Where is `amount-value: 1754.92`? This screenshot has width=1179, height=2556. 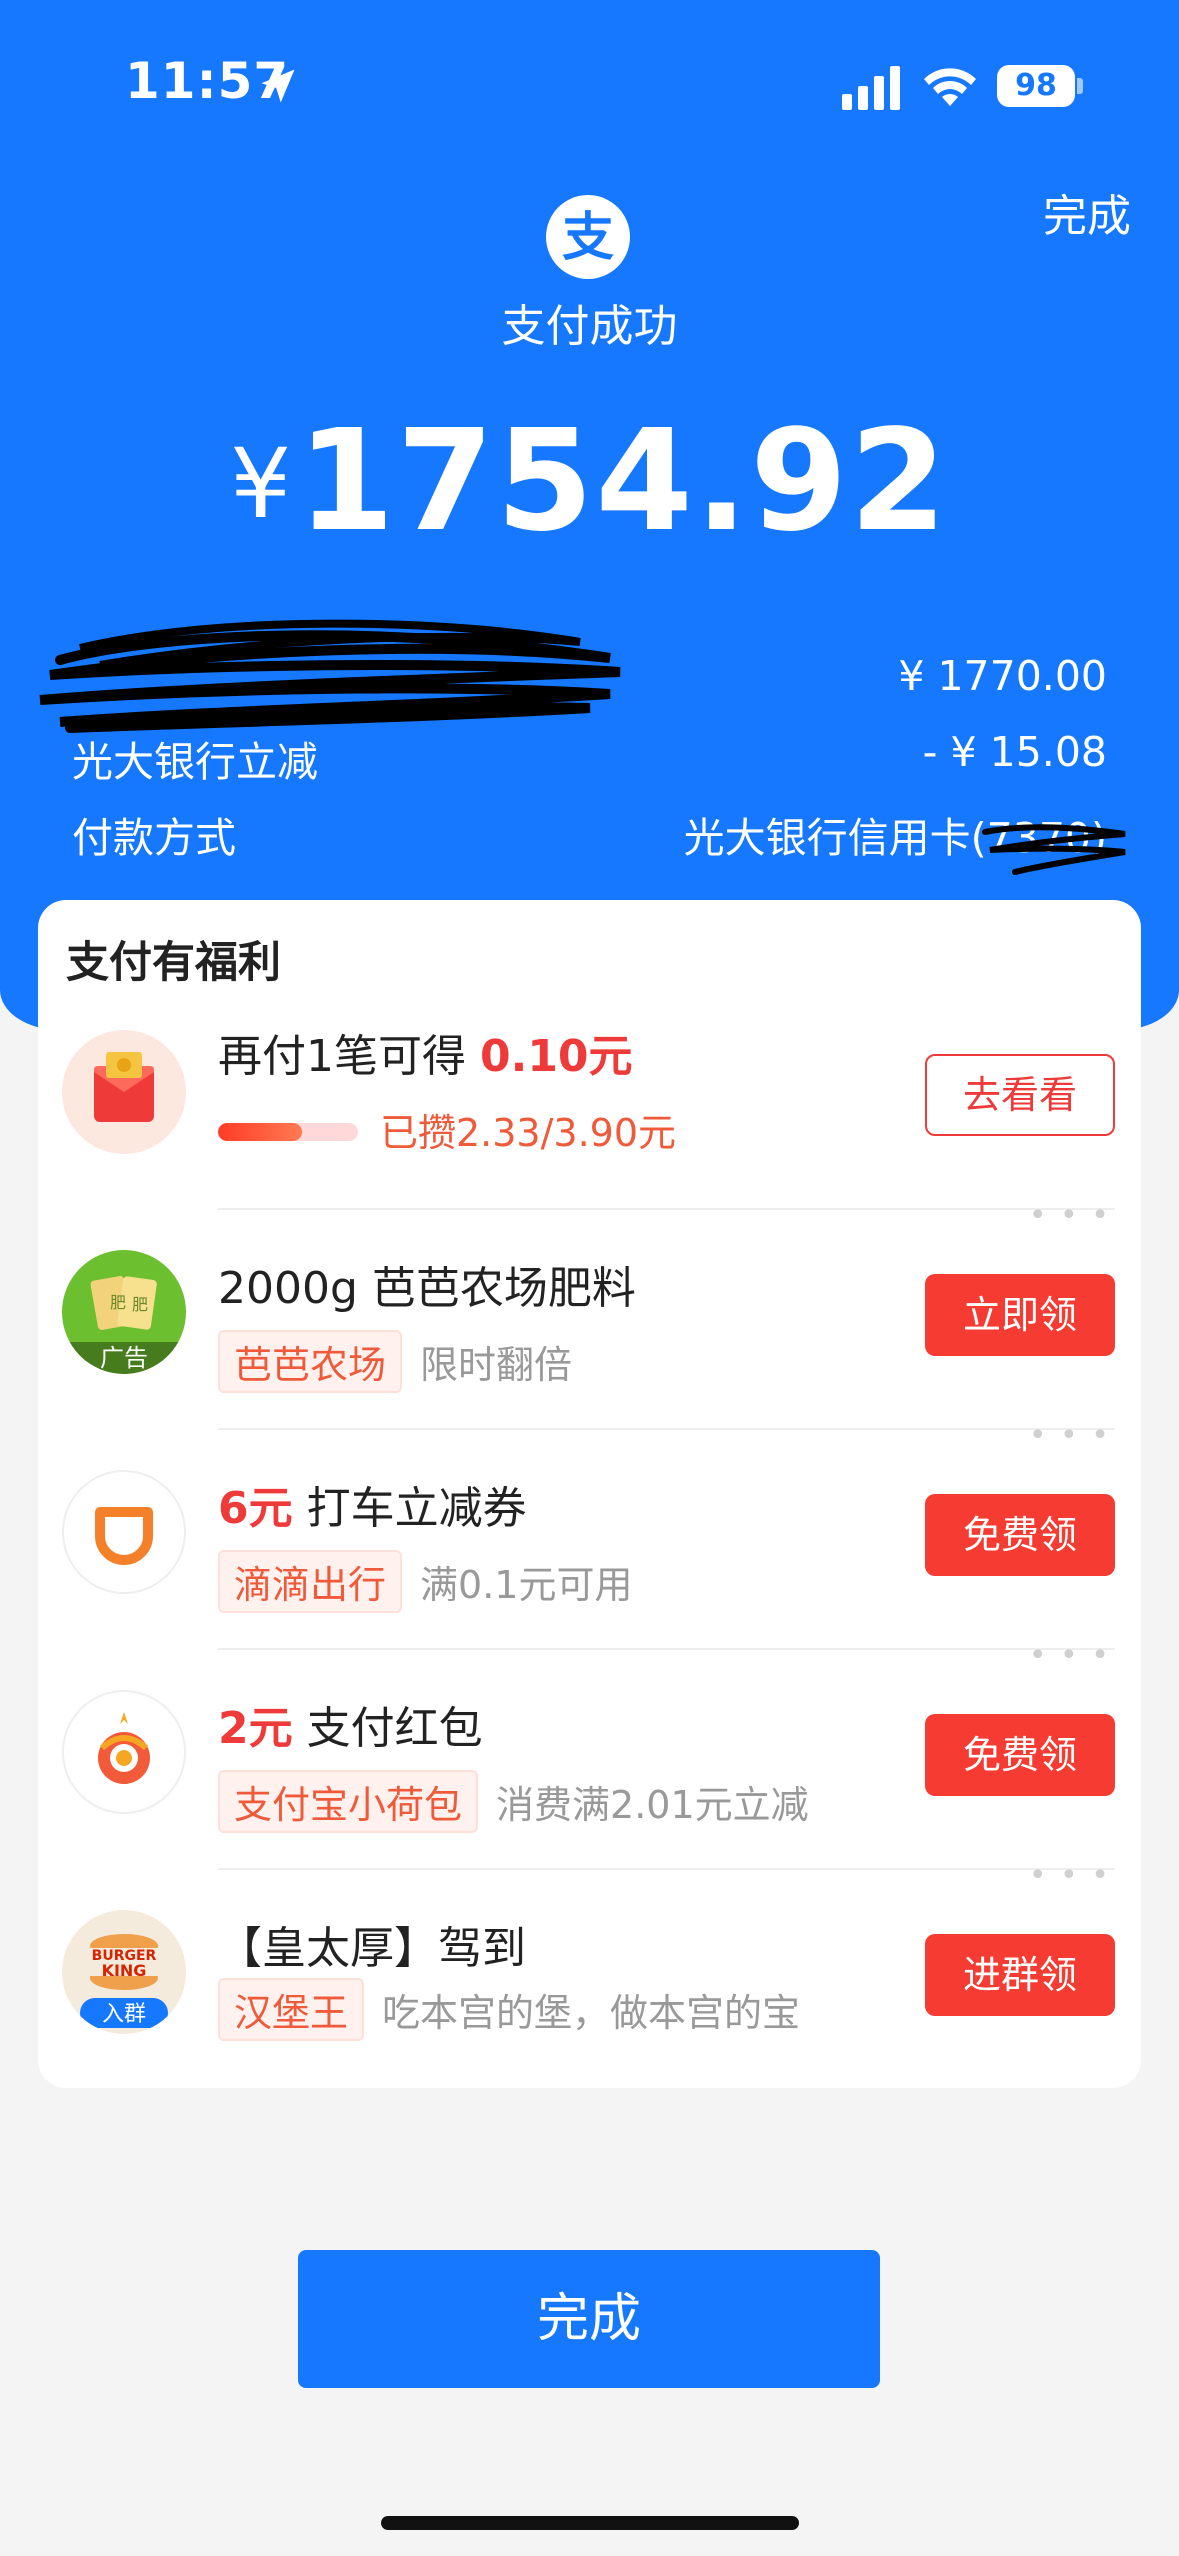 amount-value: 1754.92 is located at coordinates (623, 481).